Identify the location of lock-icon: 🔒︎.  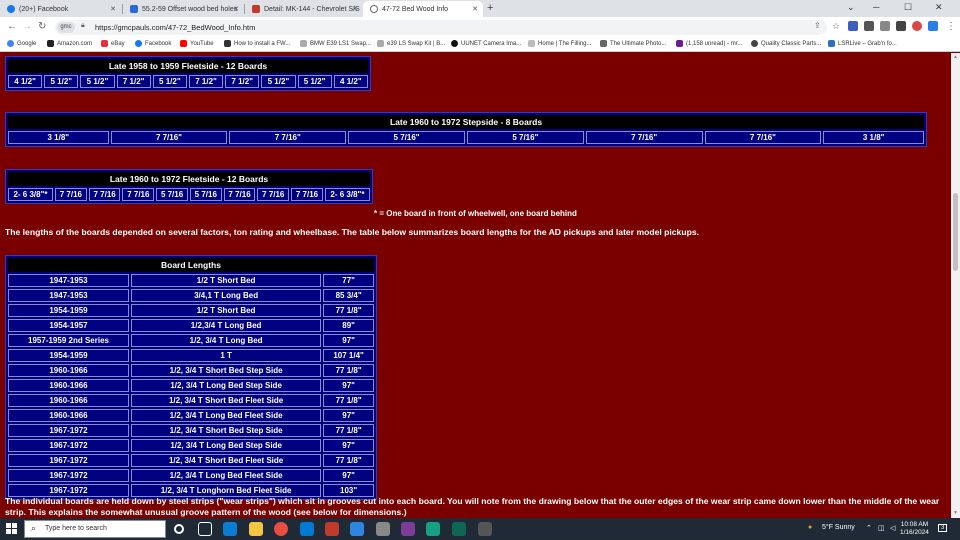
(83, 26).